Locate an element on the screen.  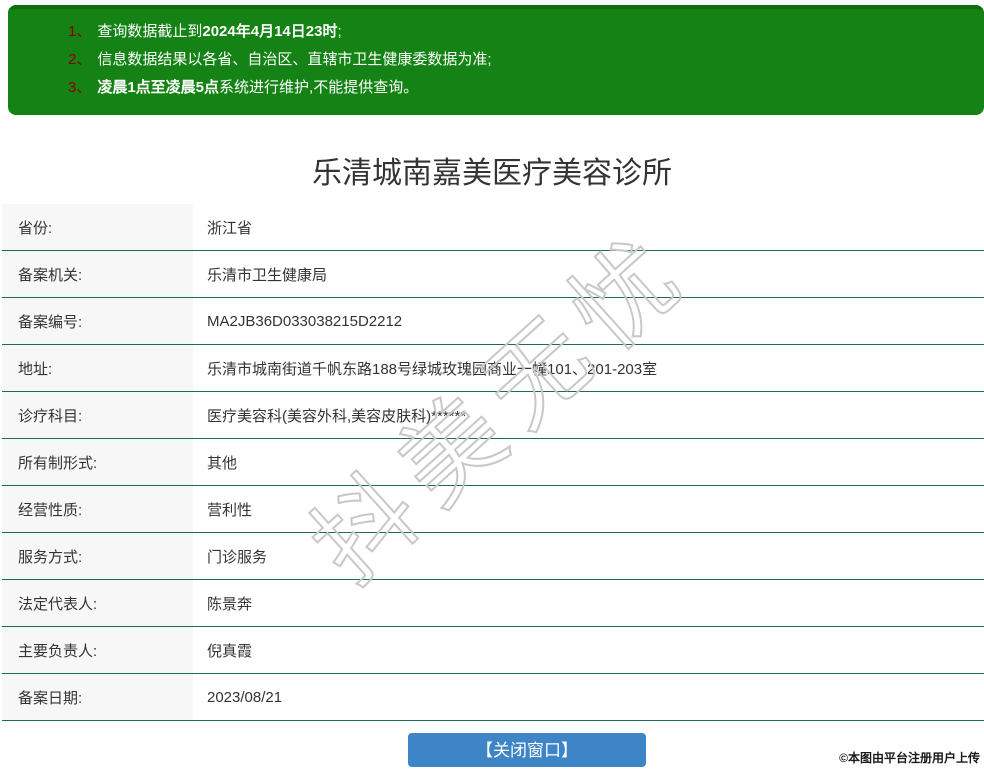
row-label: 服务方式: is located at coordinates (97, 556).